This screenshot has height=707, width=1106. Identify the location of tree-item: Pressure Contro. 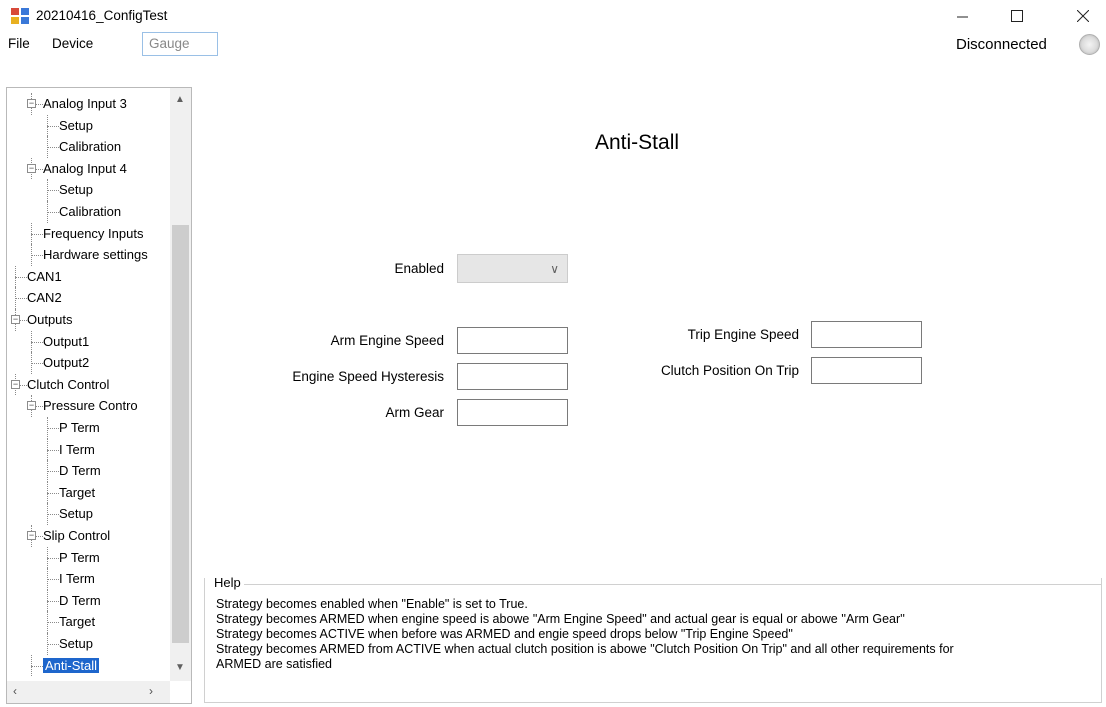
(90, 405).